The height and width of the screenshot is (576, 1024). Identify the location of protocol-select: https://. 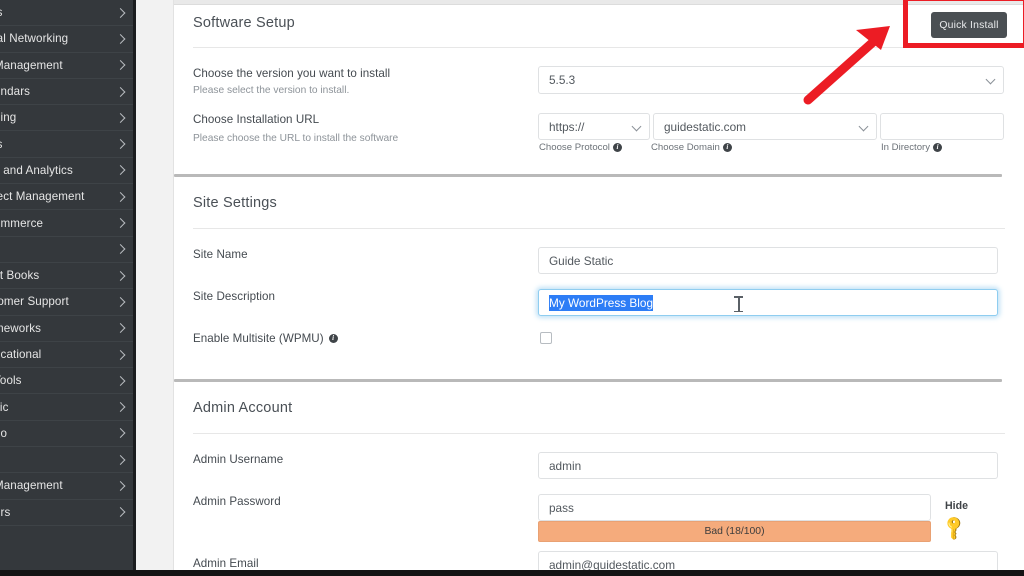
(594, 126).